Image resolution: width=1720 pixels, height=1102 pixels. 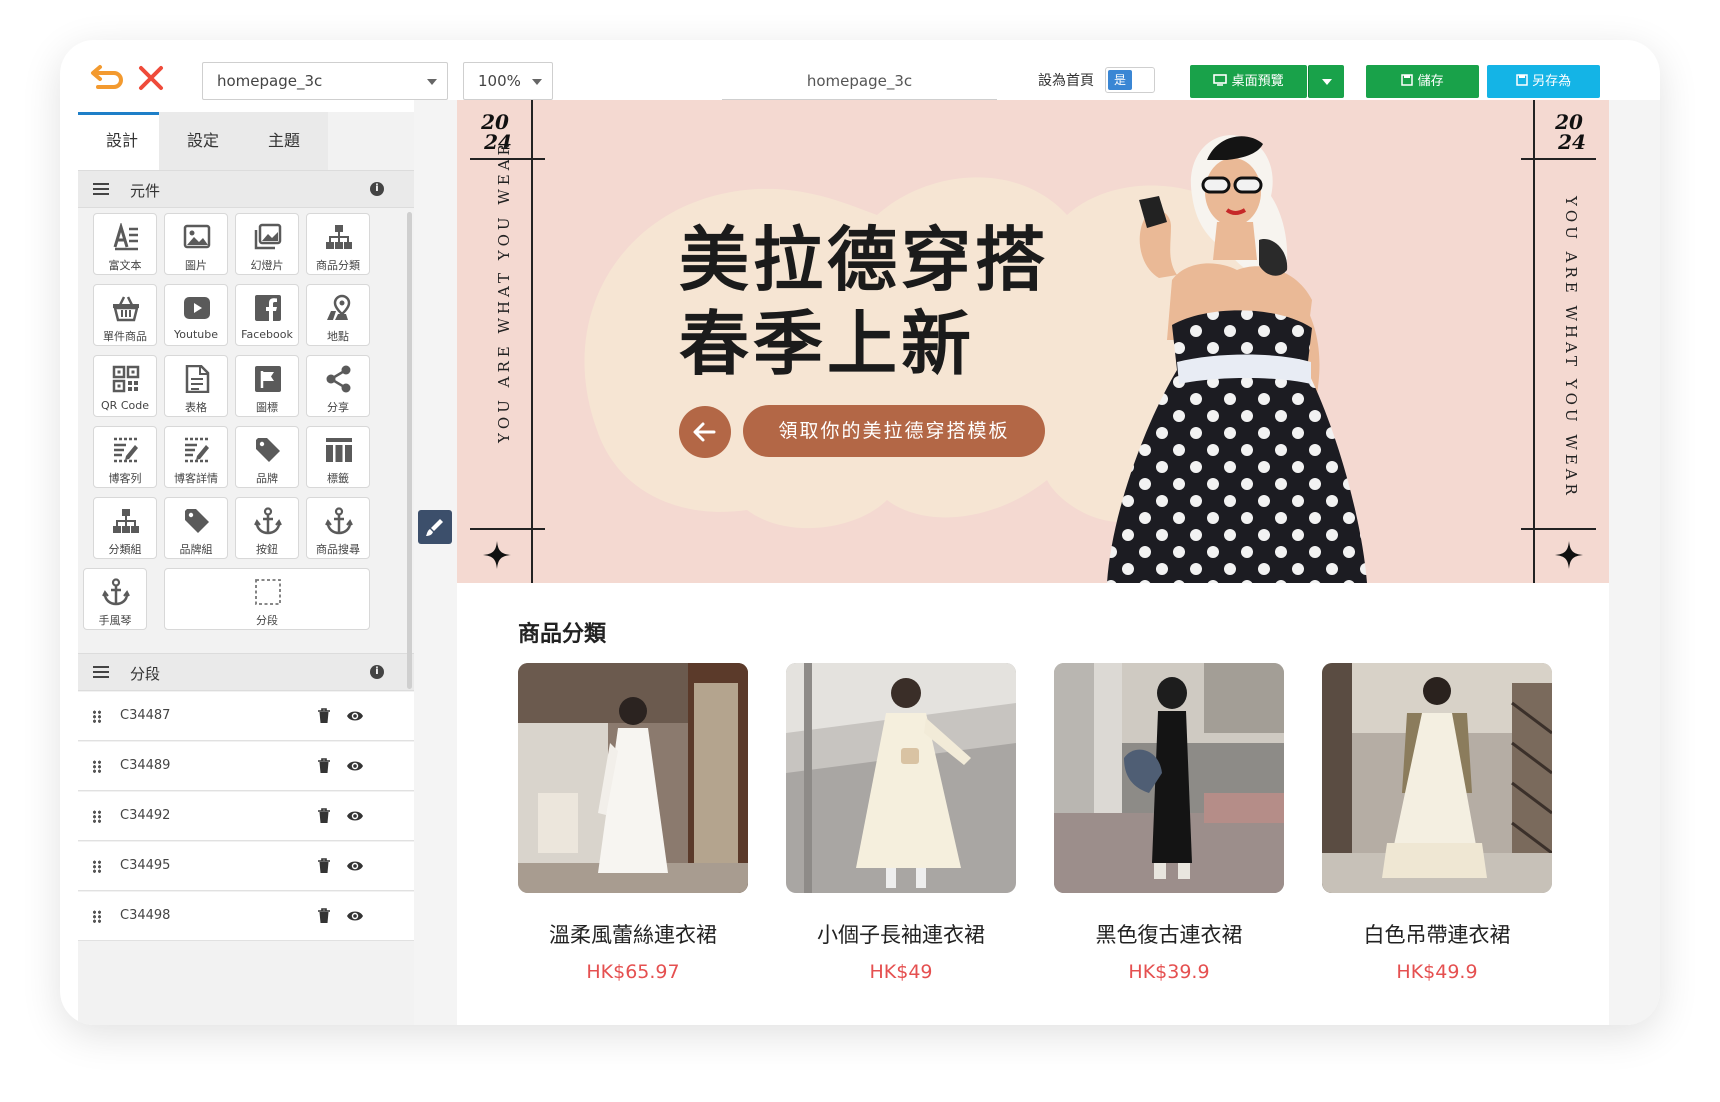 I want to click on undo-icon, so click(x=107, y=78).